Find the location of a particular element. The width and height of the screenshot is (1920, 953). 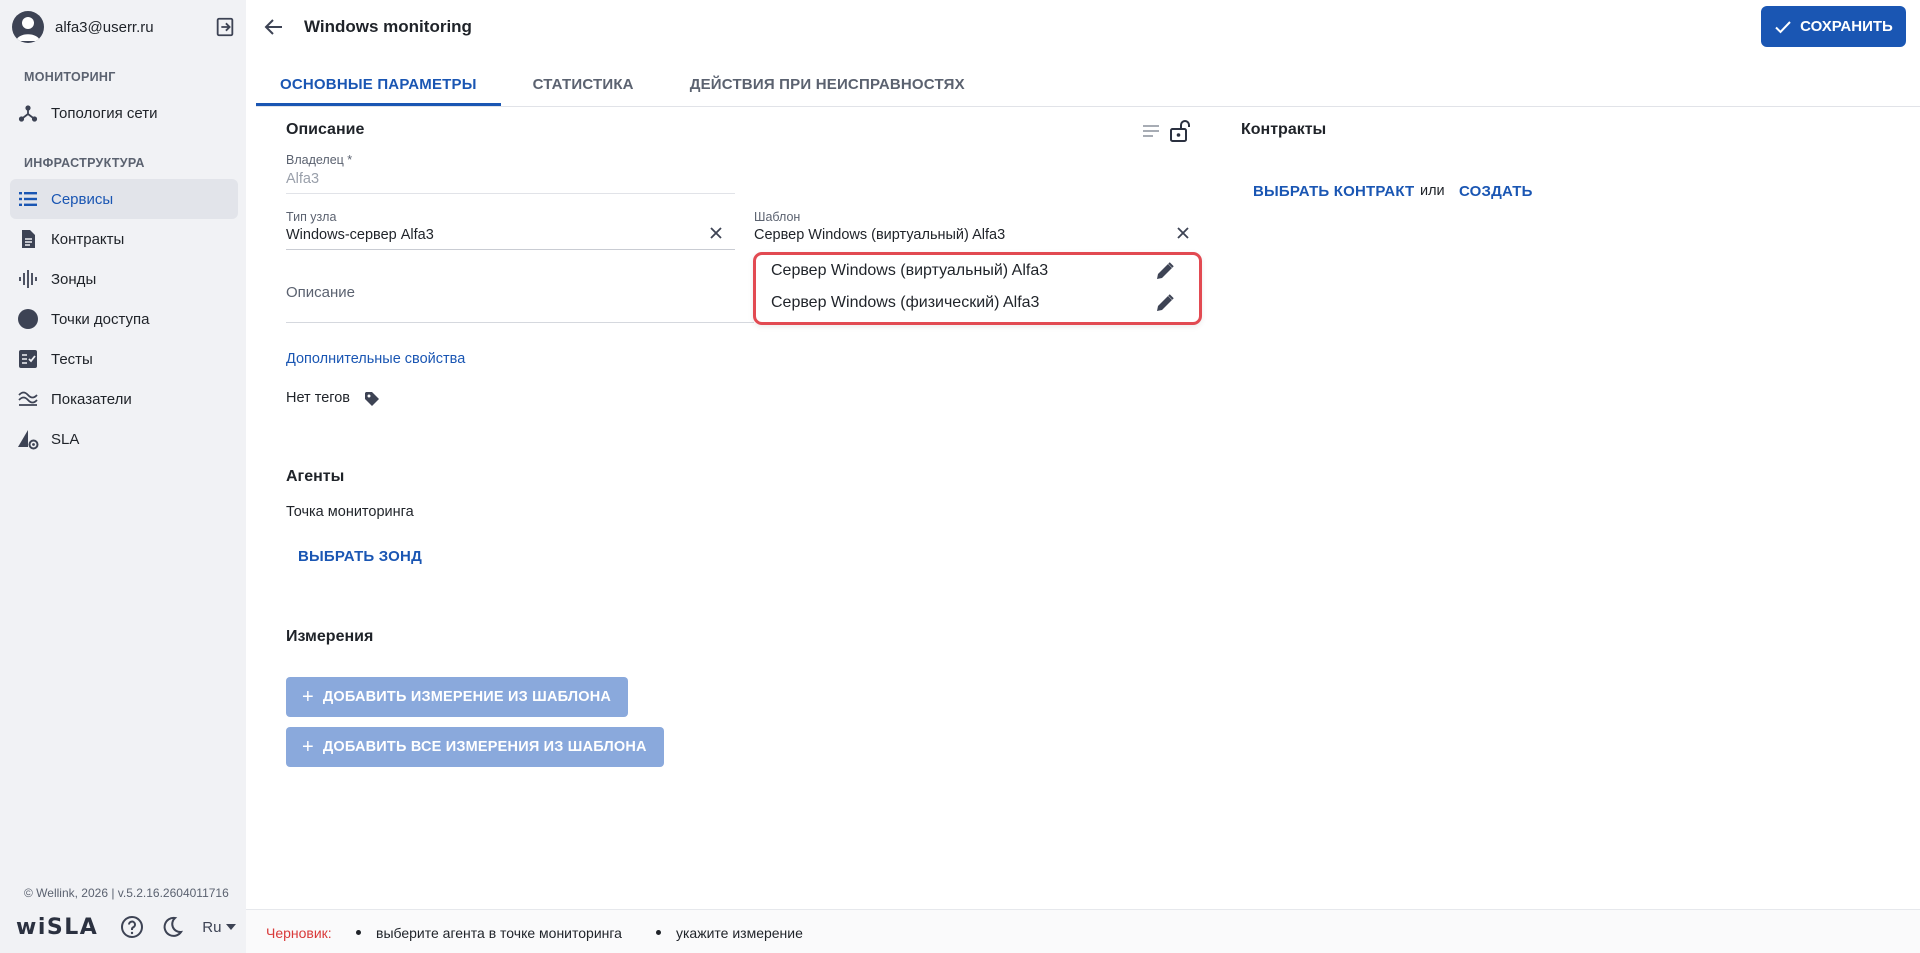

template-option: Сервер Windows (физический) Alfa3 is located at coordinates (977, 303).